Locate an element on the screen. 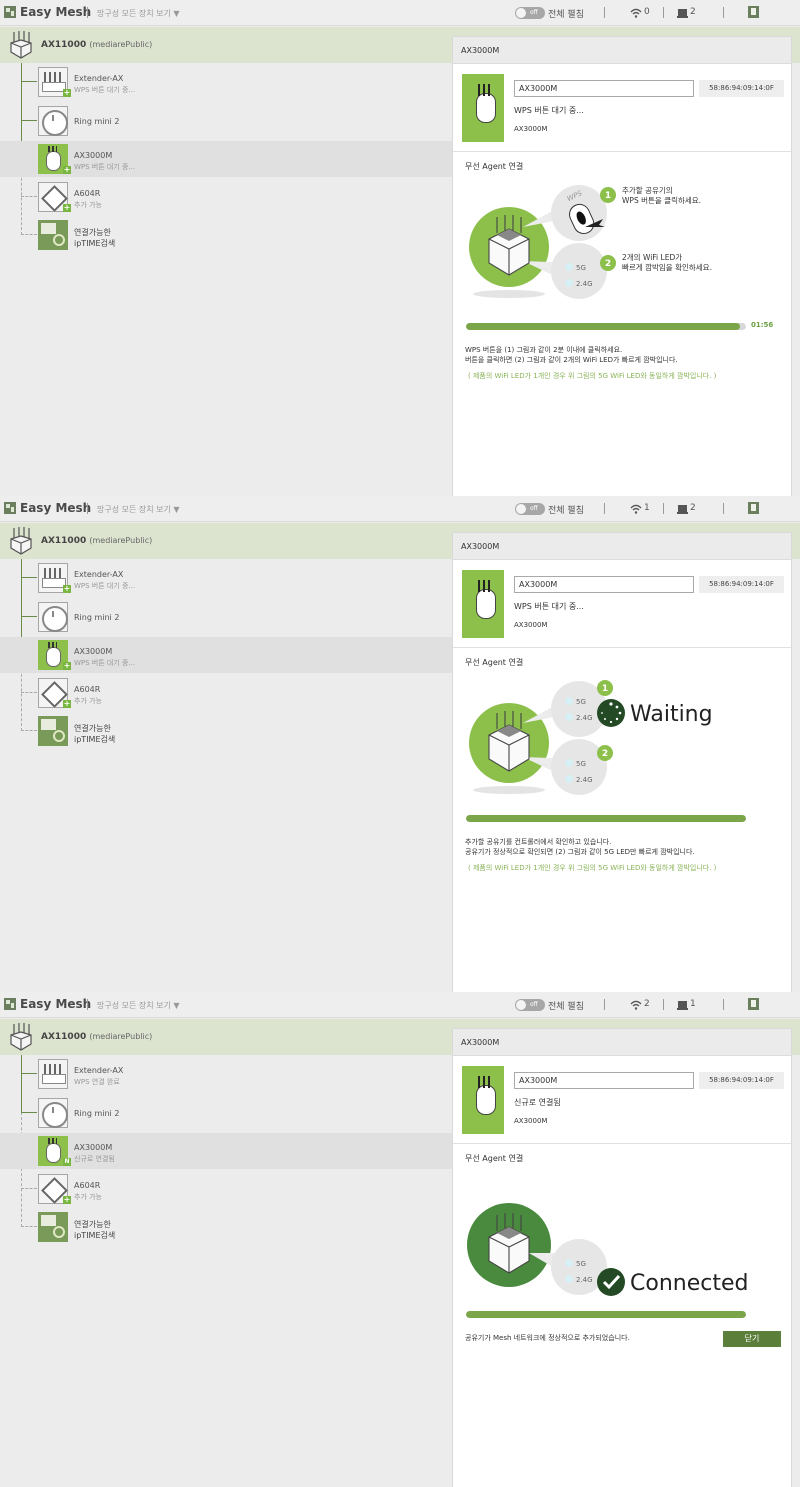  step1-line2: WPS 버튼을 클릭하세요. is located at coordinates (661, 200).